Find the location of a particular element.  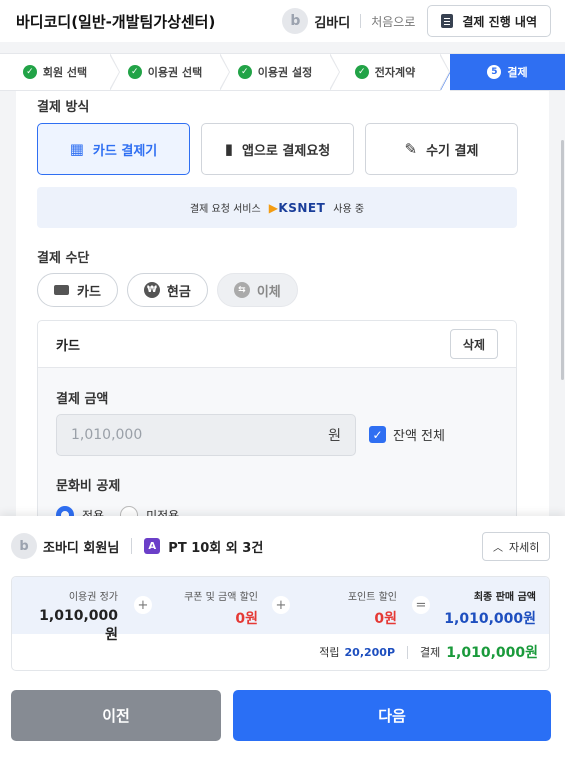

center-title: 바디코디(일반-개발팀가상센터) is located at coordinates (116, 21).